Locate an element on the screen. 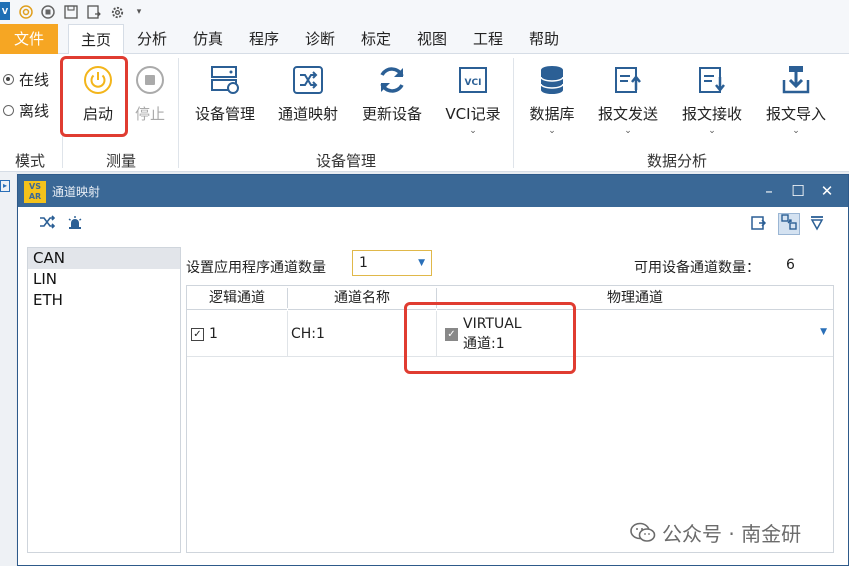 This screenshot has height=566, width=849. message-import-button: 报文导入 ⌄ is located at coordinates (796, 98).